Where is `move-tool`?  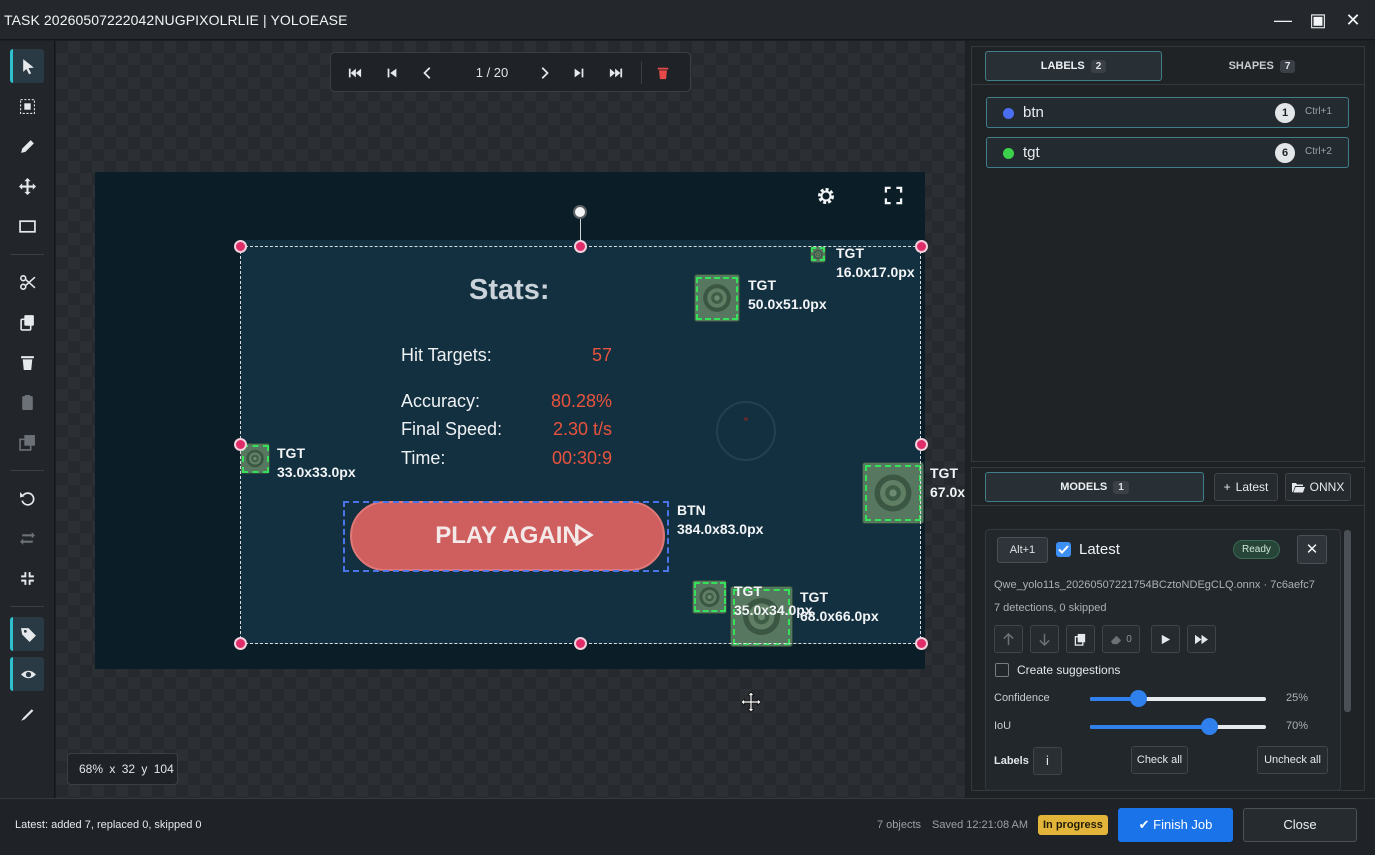 move-tool is located at coordinates (27, 186).